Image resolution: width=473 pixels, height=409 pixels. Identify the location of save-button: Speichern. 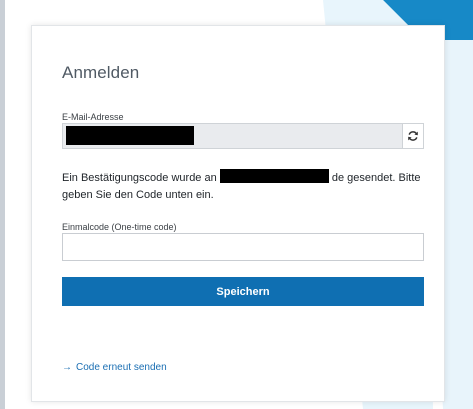
(243, 291).